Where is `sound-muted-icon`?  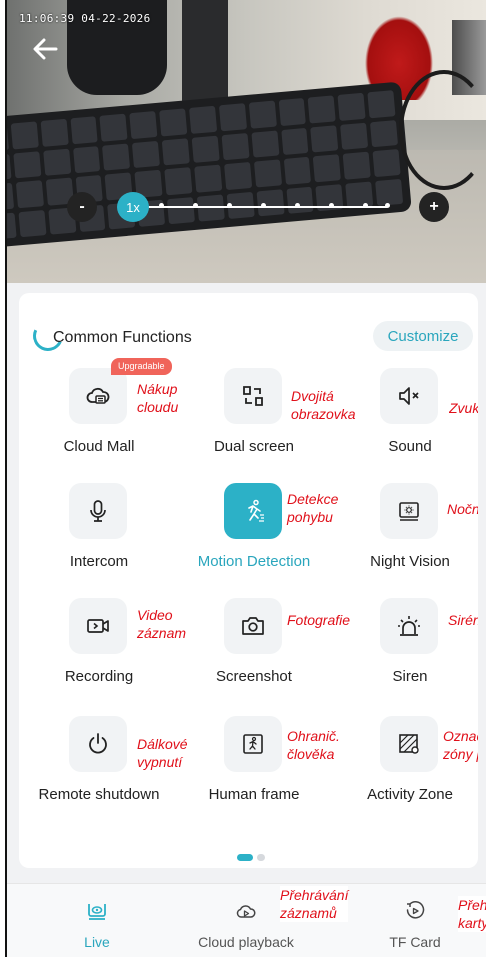
sound-muted-icon is located at coordinates (409, 396).